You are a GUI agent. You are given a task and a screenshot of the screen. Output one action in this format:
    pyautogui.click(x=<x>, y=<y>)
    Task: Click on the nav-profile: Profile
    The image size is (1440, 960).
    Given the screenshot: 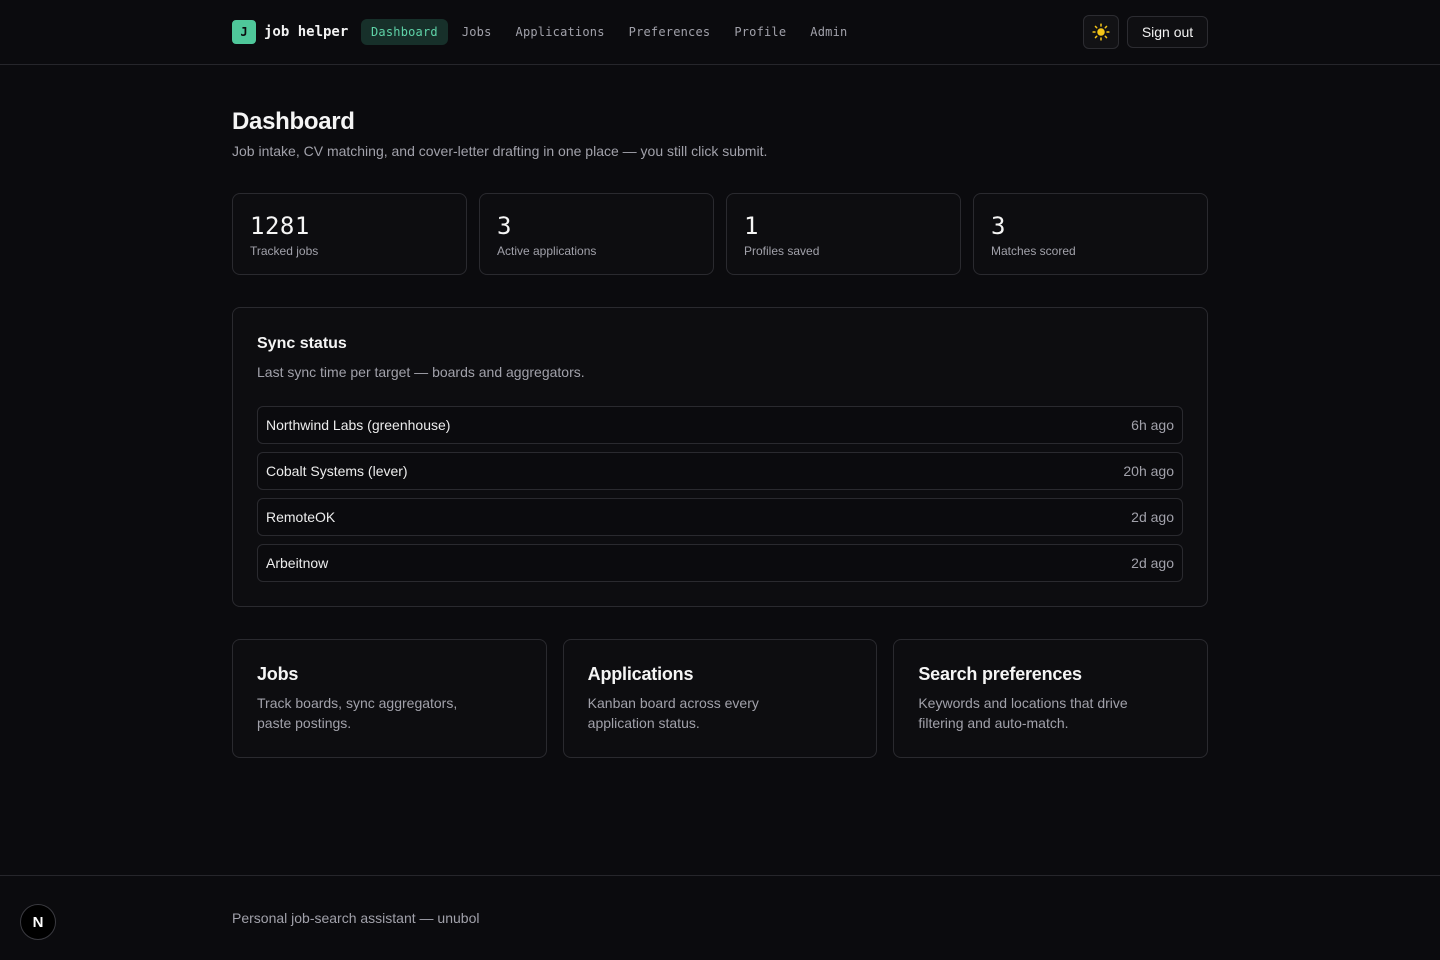 What is the action you would take?
    pyautogui.click(x=760, y=32)
    